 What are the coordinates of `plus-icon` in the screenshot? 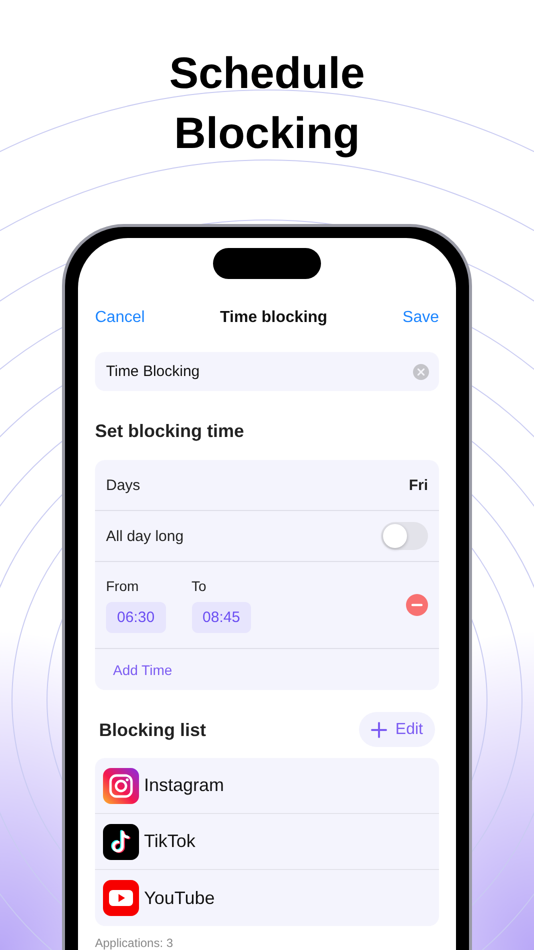 It's located at (379, 730).